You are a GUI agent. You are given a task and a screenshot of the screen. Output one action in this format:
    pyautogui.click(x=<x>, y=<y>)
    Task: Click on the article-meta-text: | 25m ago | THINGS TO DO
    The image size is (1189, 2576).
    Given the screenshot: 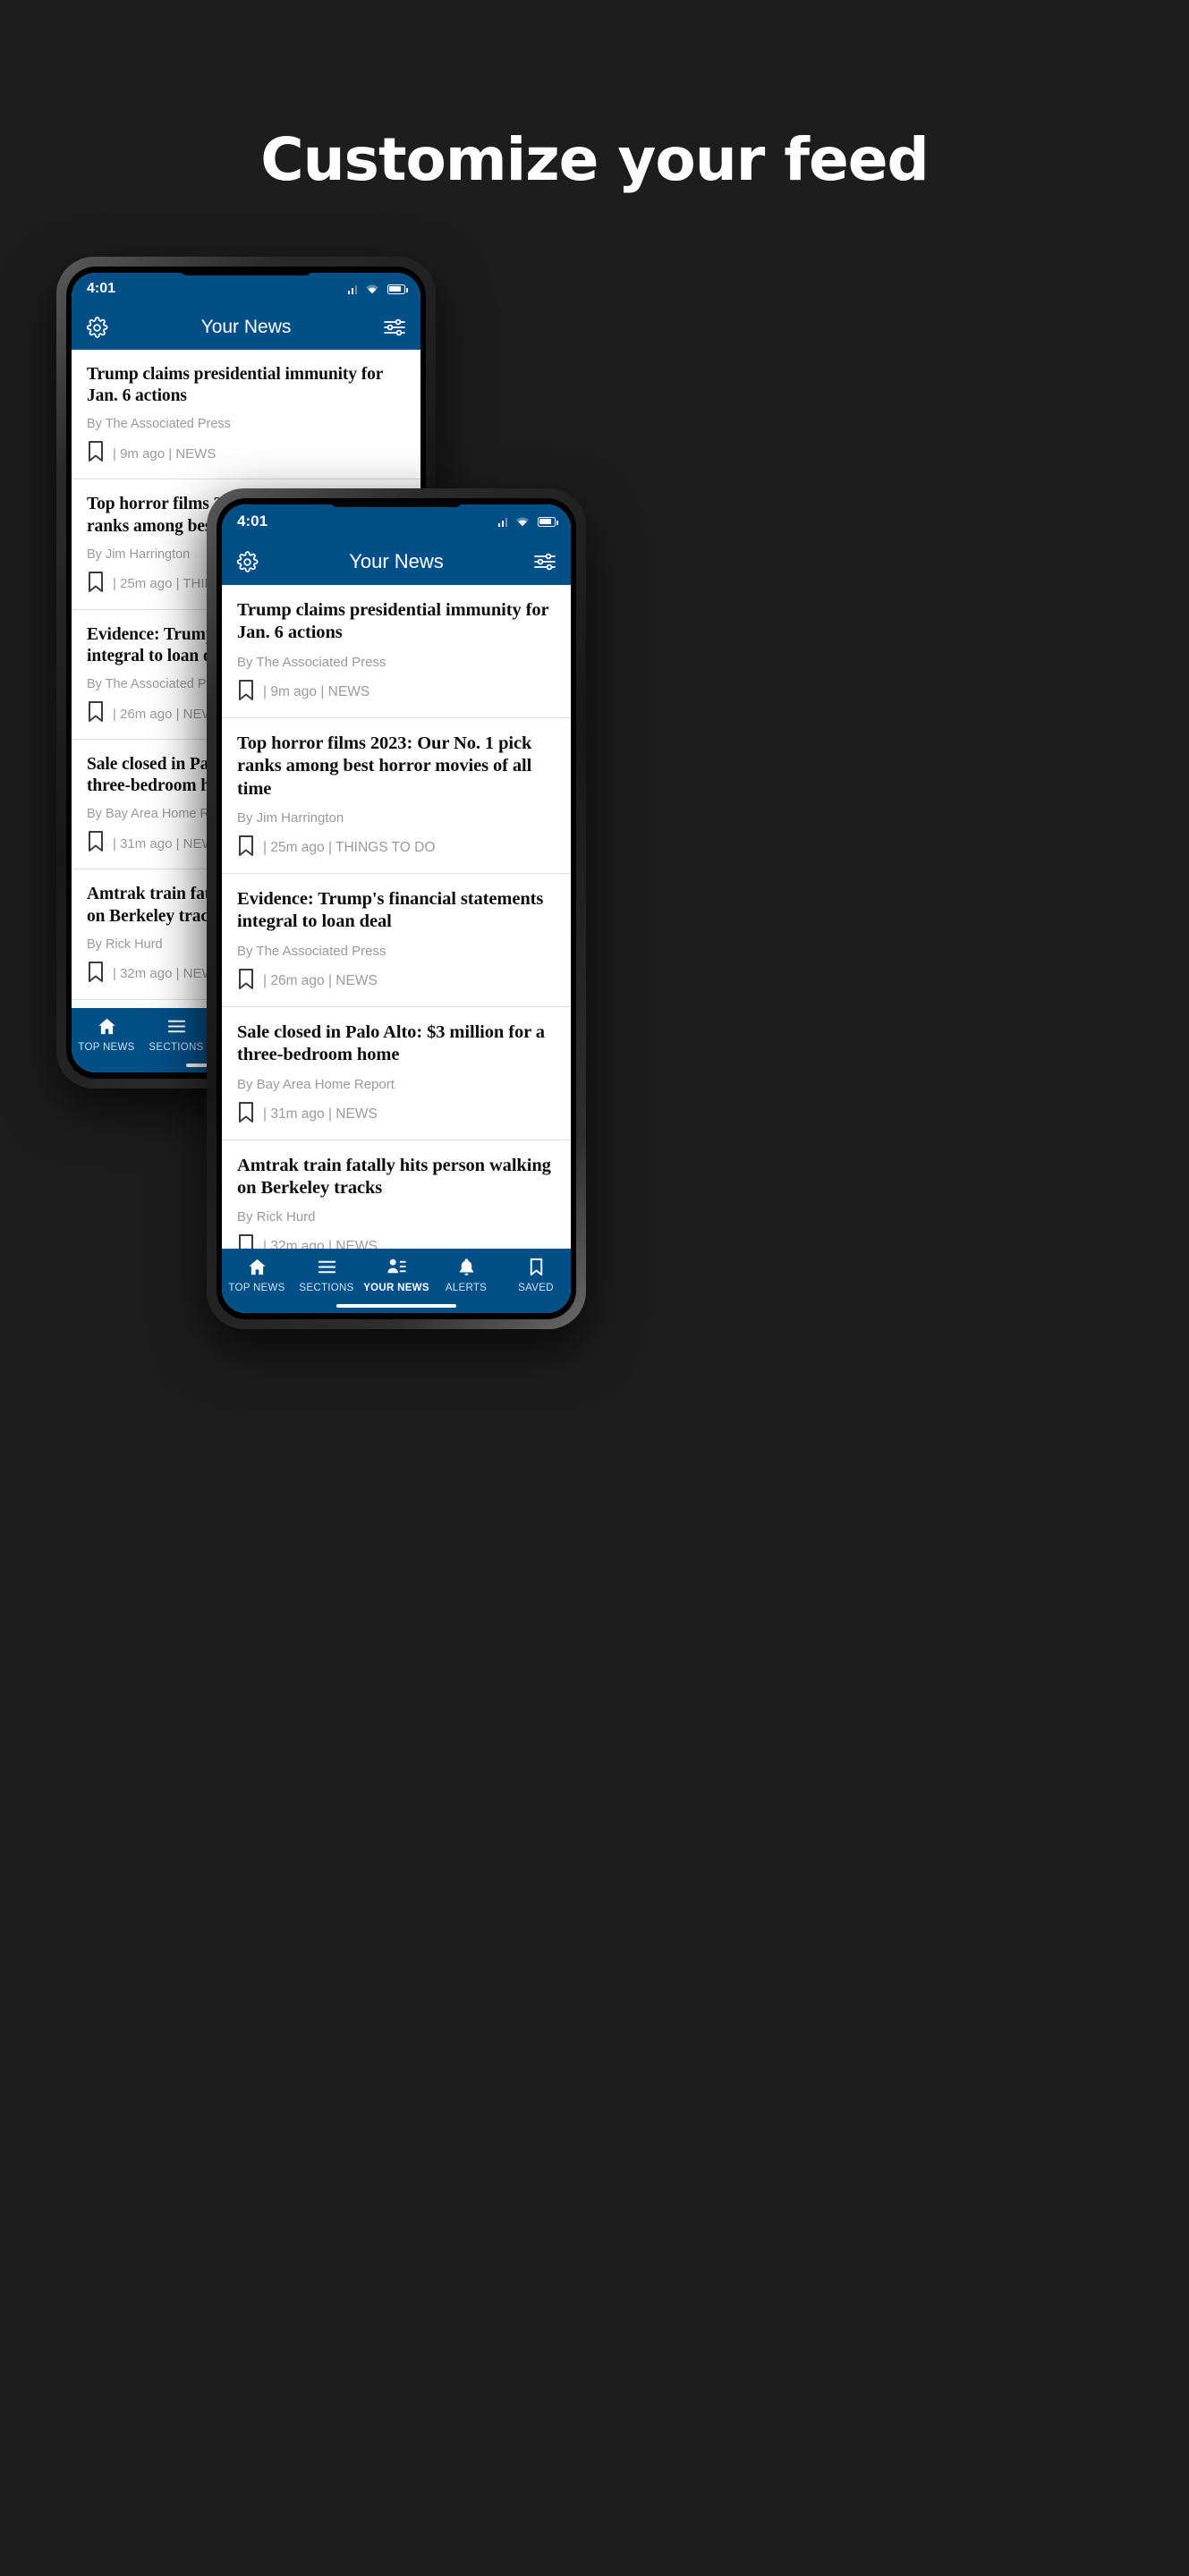 What is the action you would take?
    pyautogui.click(x=349, y=848)
    